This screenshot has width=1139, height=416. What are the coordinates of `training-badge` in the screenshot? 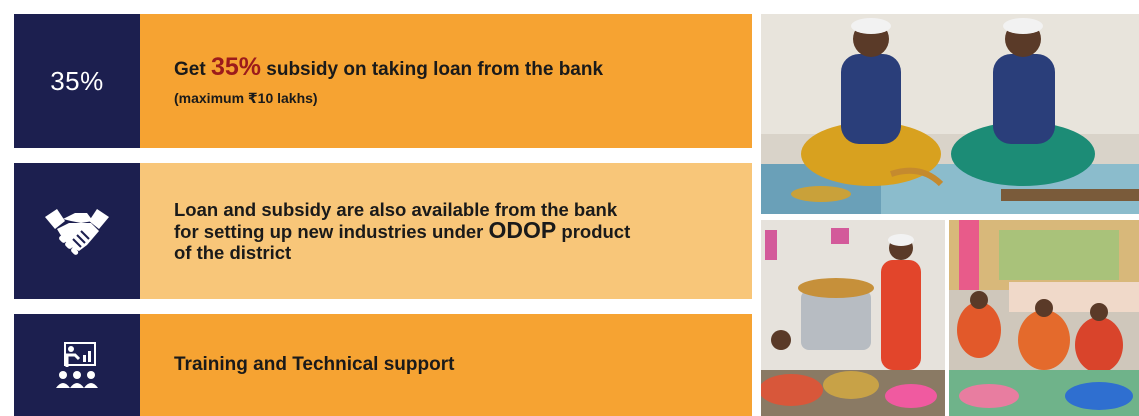 It's located at (77, 365).